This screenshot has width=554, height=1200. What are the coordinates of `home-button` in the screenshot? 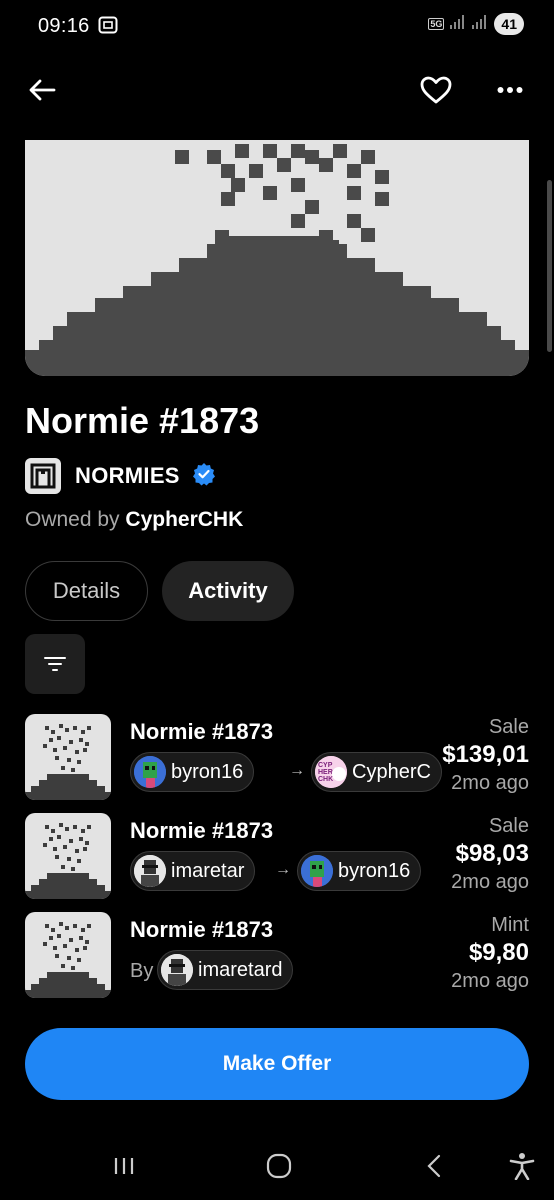 It's located at (279, 1166).